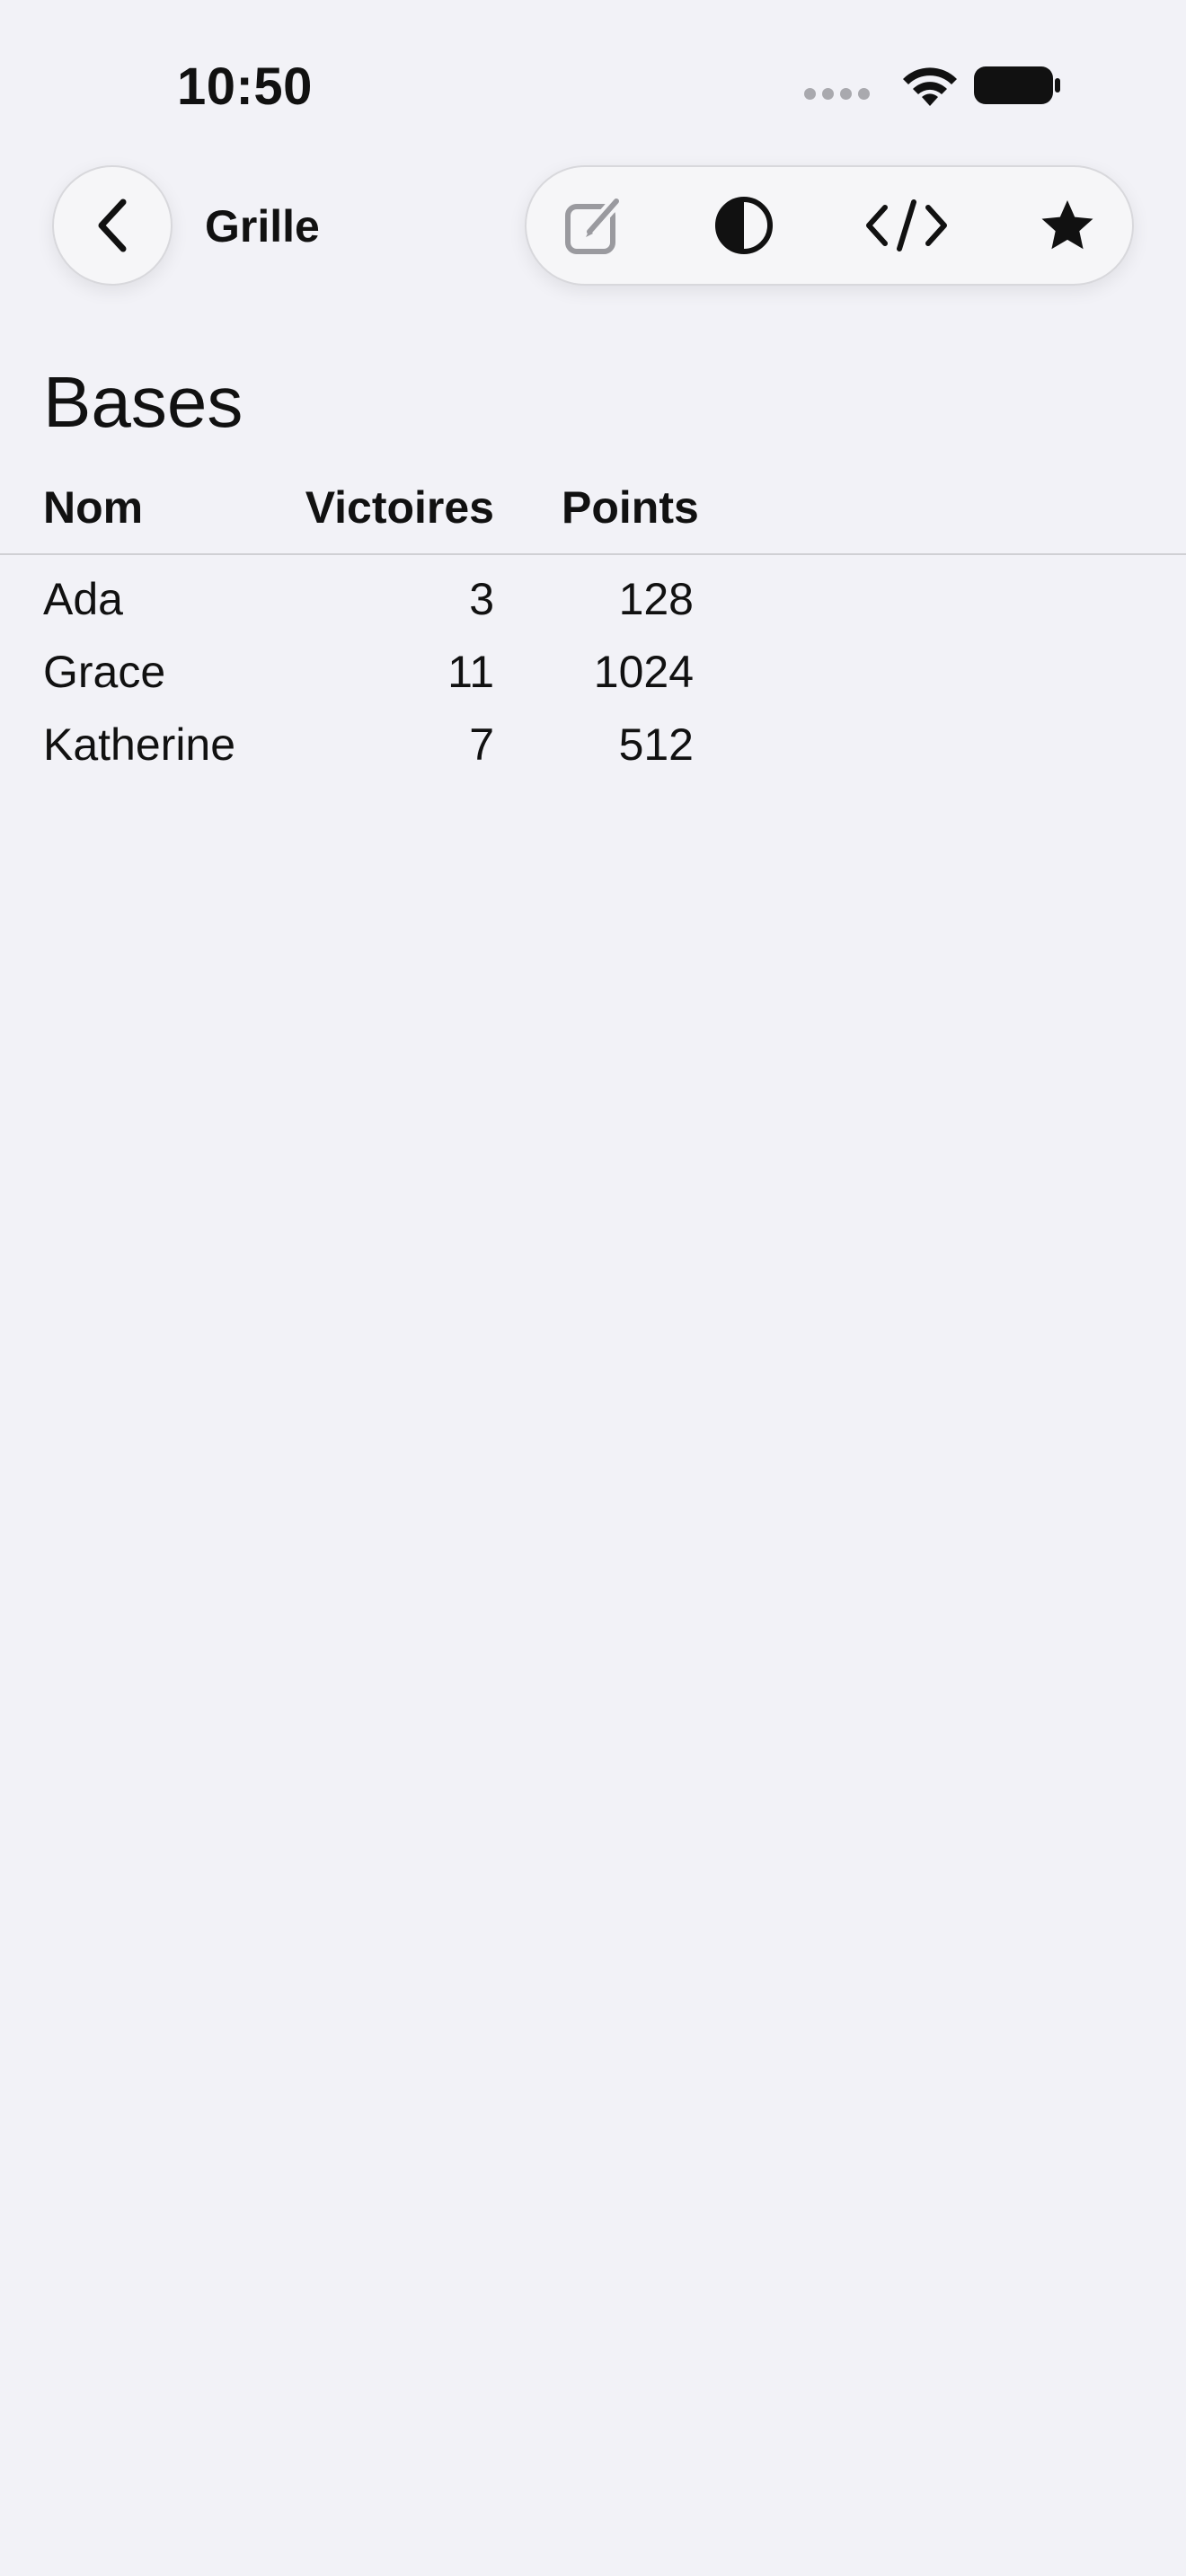 The width and height of the screenshot is (1186, 2576). I want to click on chevron-left-icon, so click(112, 225).